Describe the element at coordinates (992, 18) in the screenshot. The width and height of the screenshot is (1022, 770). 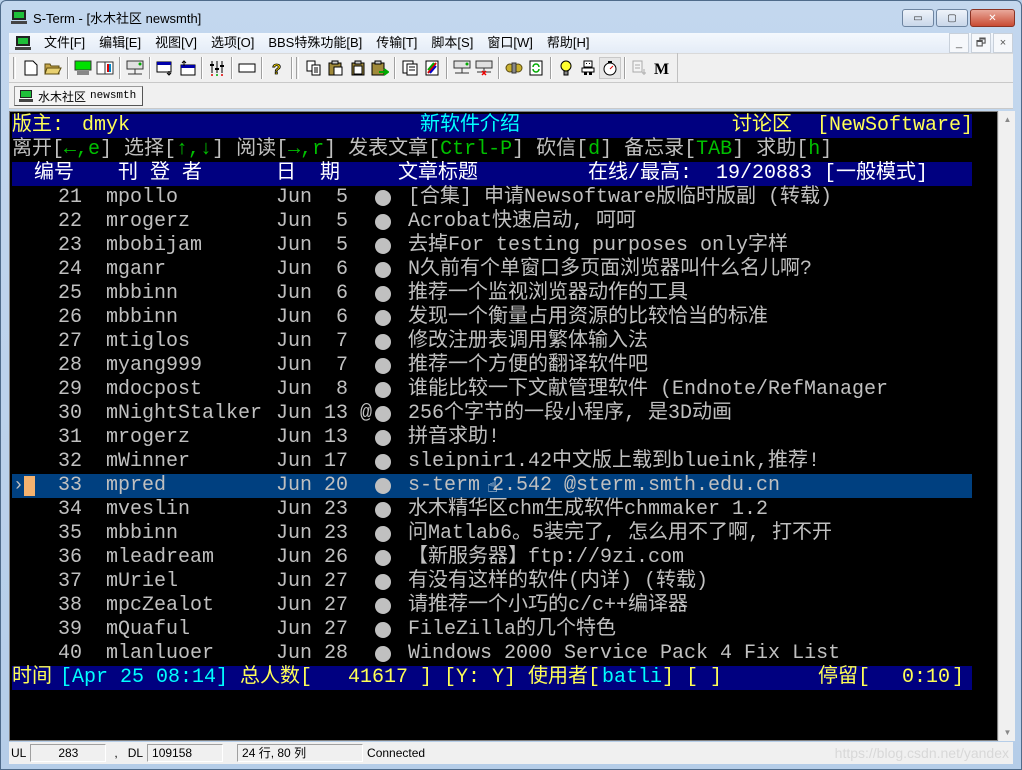
I see `close-button: ✕` at that location.